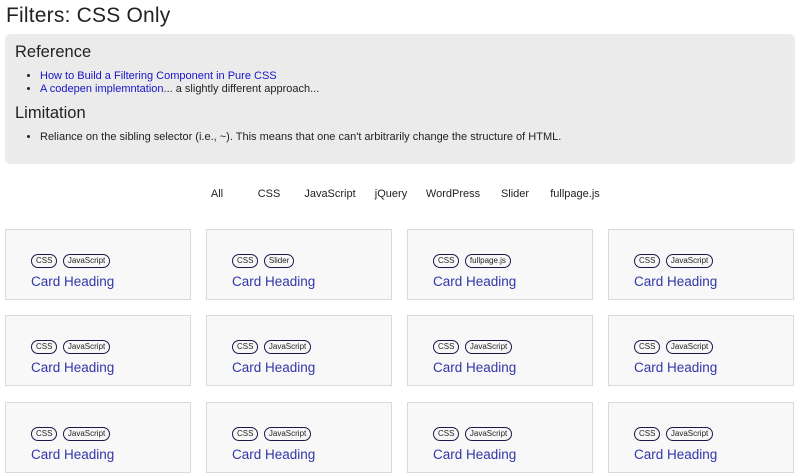 The height and width of the screenshot is (473, 800). What do you see at coordinates (217, 194) in the screenshot?
I see `filter-all: All` at bounding box center [217, 194].